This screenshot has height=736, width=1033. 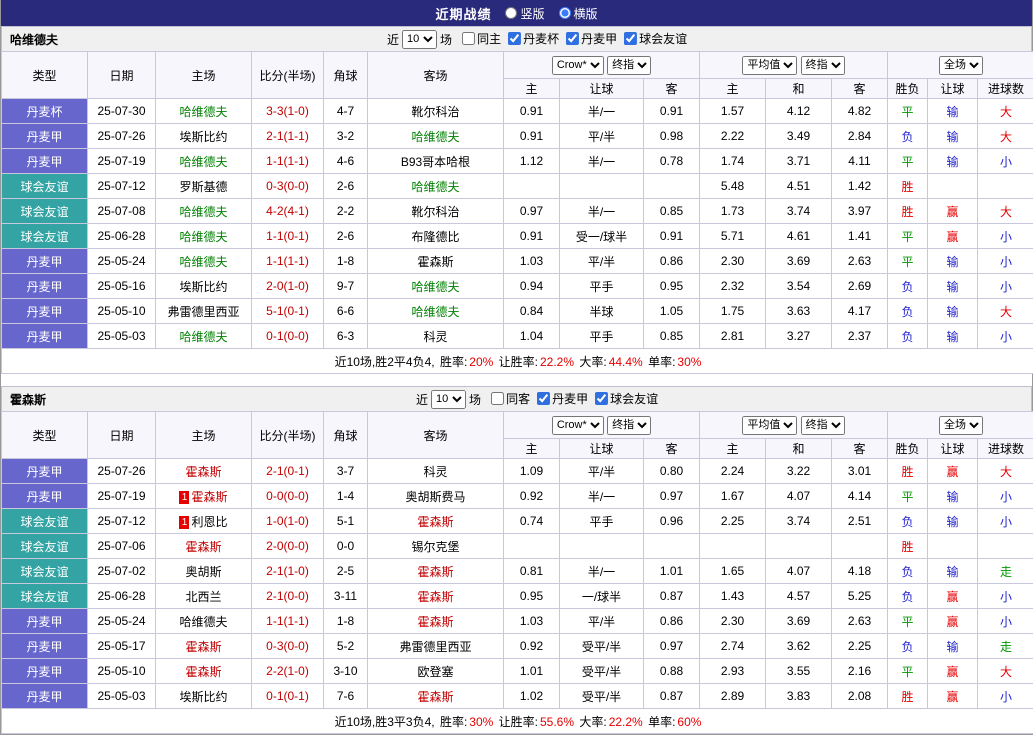 What do you see at coordinates (533, 38) in the screenshot?
I see `league-filter-checkbox: 丹麦杯` at bounding box center [533, 38].